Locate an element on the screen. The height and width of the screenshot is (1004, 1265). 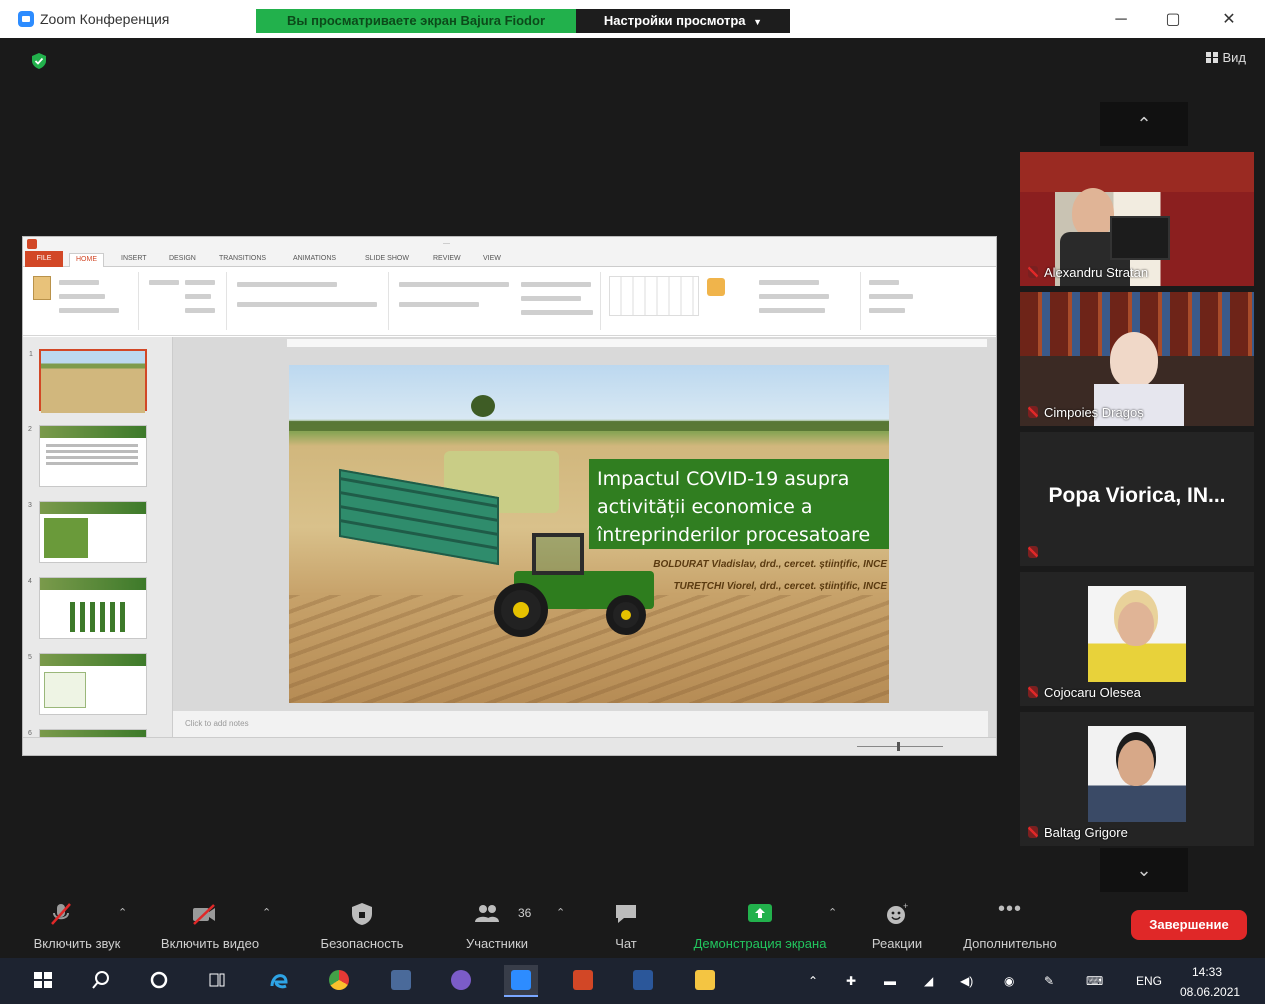
minimize-button: ─ is located at coordinates (1121, 20).